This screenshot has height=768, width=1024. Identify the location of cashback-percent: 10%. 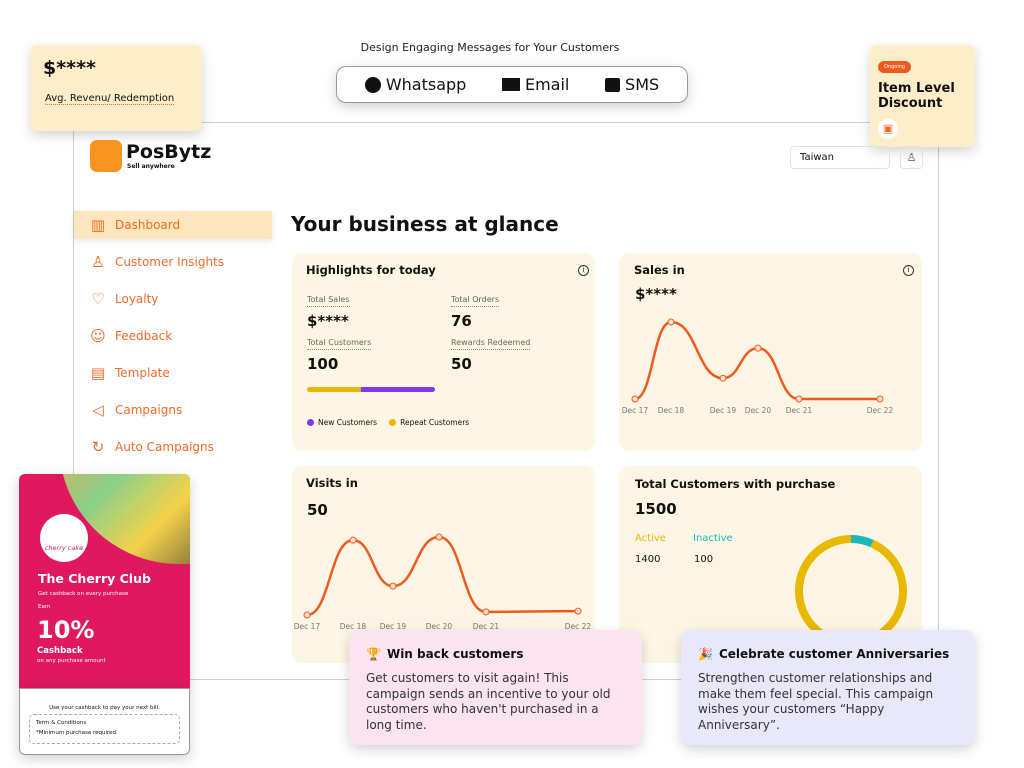
(66, 630).